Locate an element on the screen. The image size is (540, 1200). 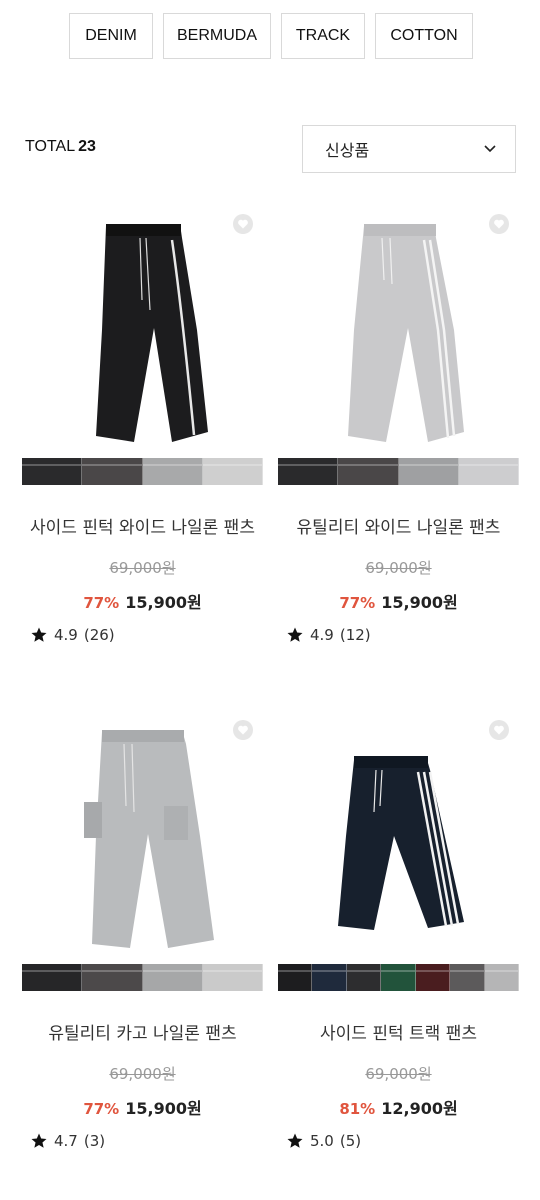
product-name: 사이드 핀턱 와이드 나일론 팬츠 is located at coordinates (142, 525).